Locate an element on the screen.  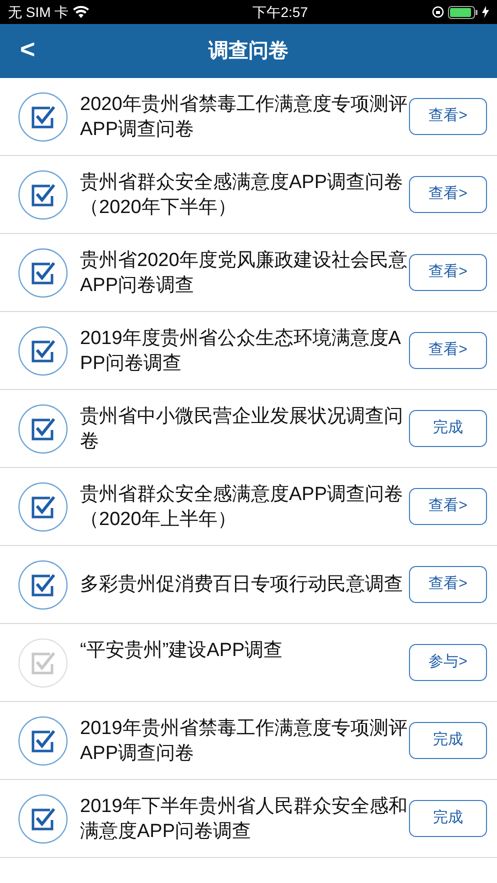
survey-title: 贵州省群众安全感满意度APP调查问卷（2020年上半年） is located at coordinates (242, 507).